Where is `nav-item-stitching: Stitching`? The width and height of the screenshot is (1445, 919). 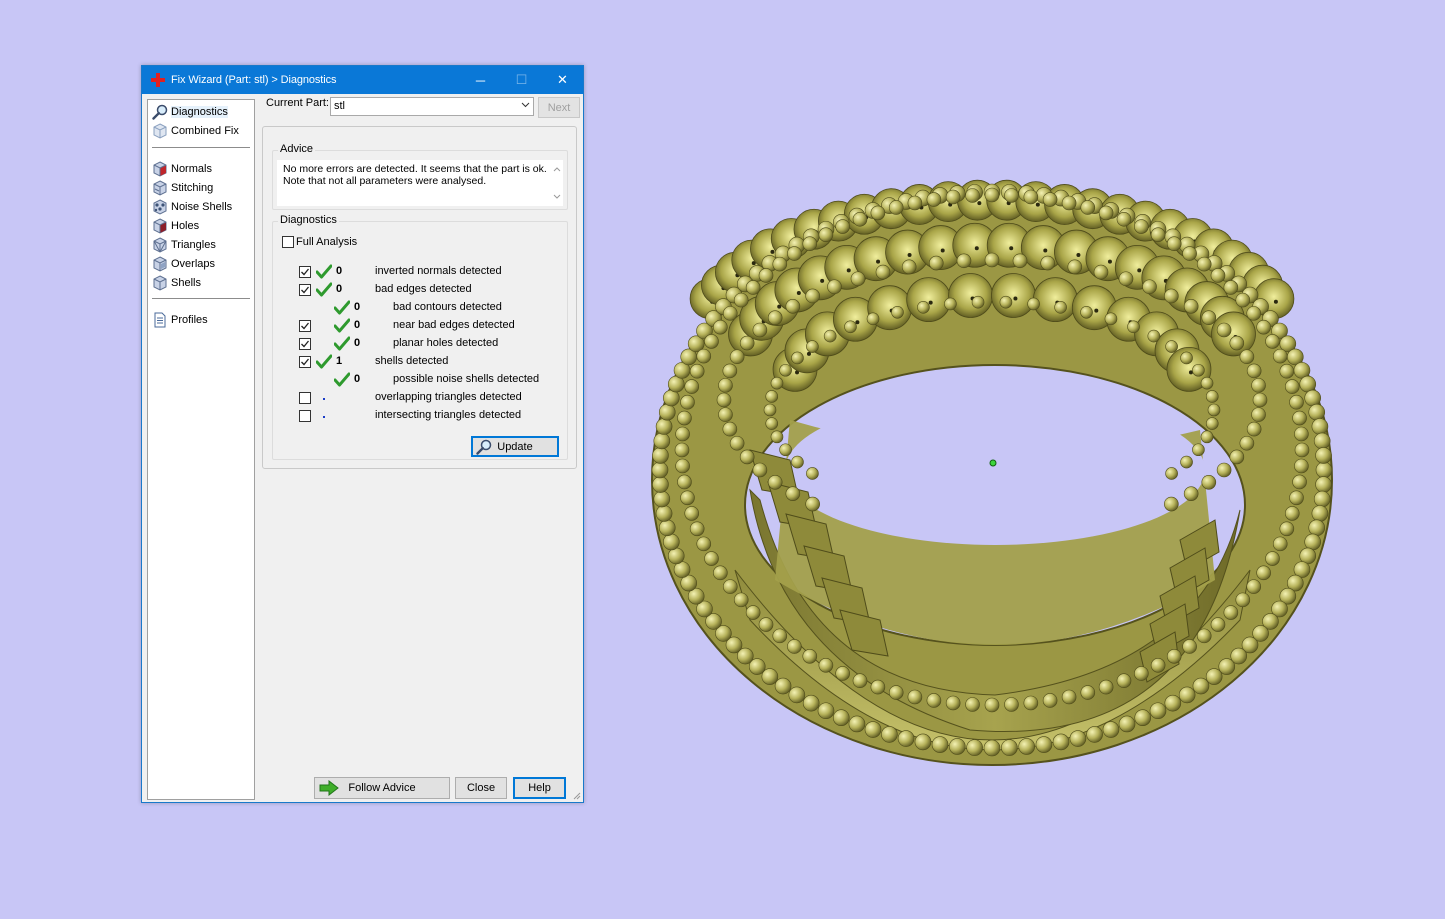
nav-item-stitching: Stitching is located at coordinates (182, 188).